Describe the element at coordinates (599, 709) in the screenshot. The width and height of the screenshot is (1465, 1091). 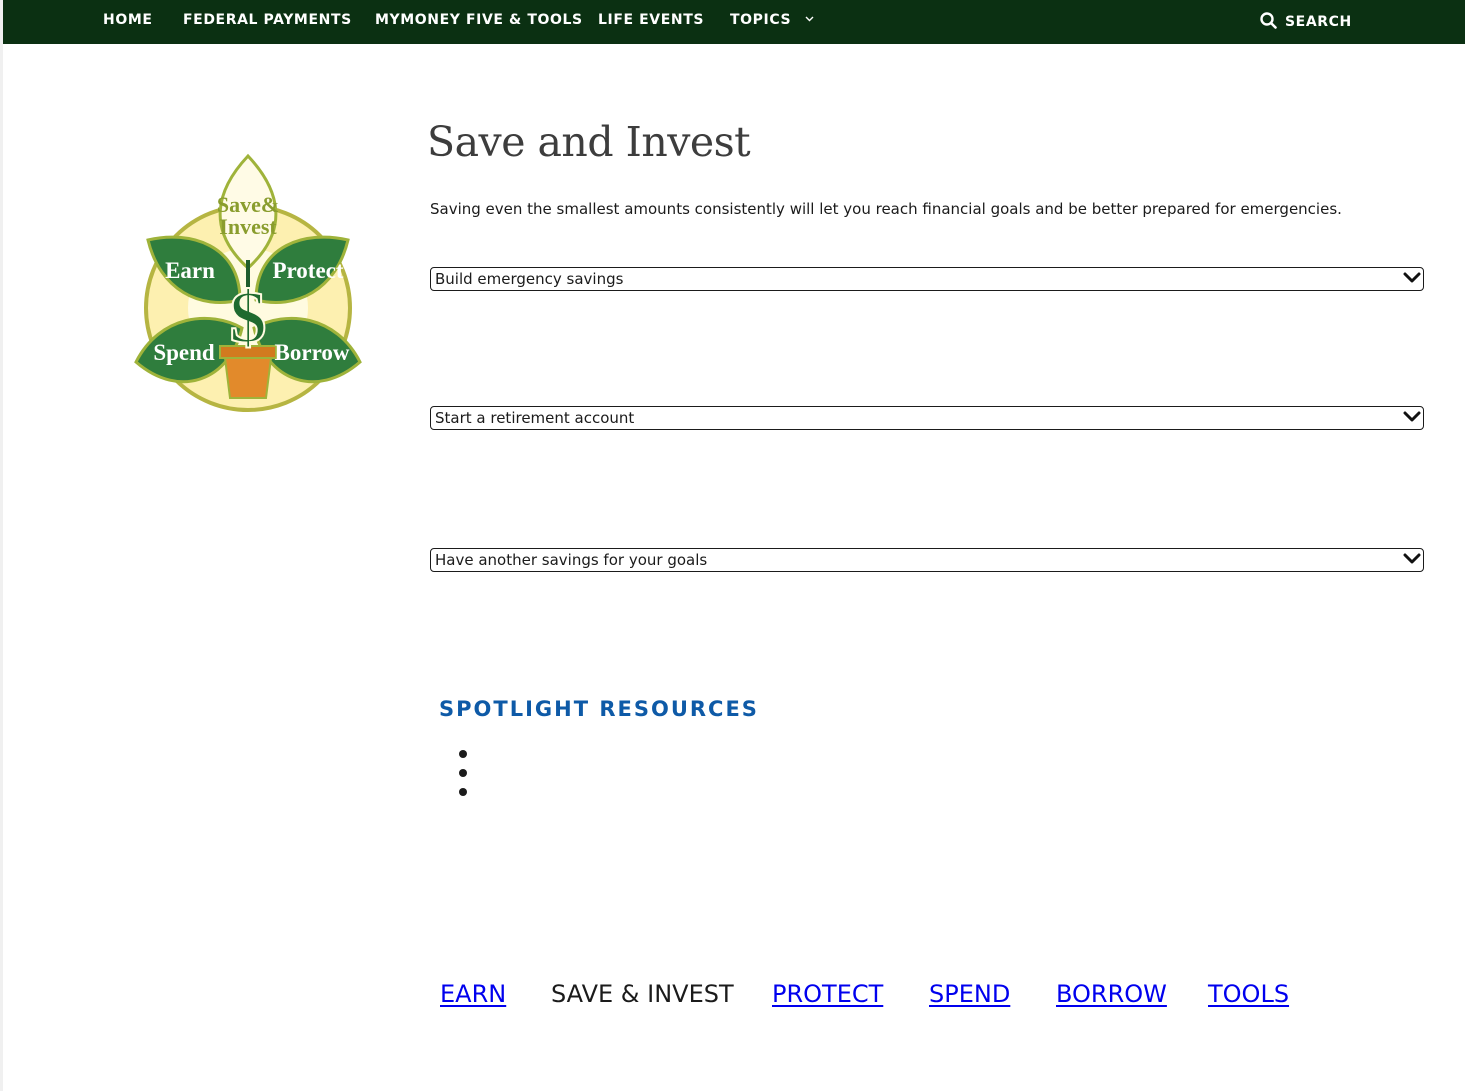
I see `spotlight-resources-heading: SPOTLIGHT RESOURCES` at that location.